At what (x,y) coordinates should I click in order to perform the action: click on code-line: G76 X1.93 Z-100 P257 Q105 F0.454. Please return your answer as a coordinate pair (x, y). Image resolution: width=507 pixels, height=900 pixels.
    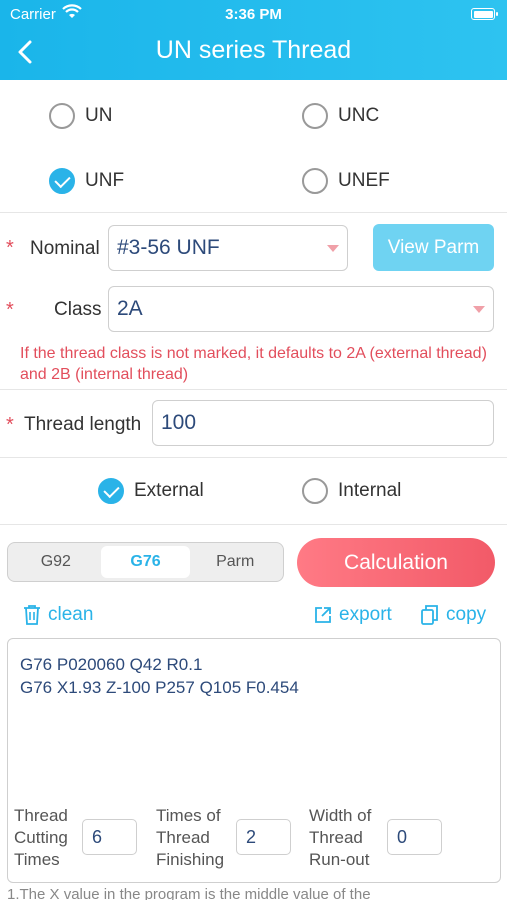
    Looking at the image, I should click on (159, 687).